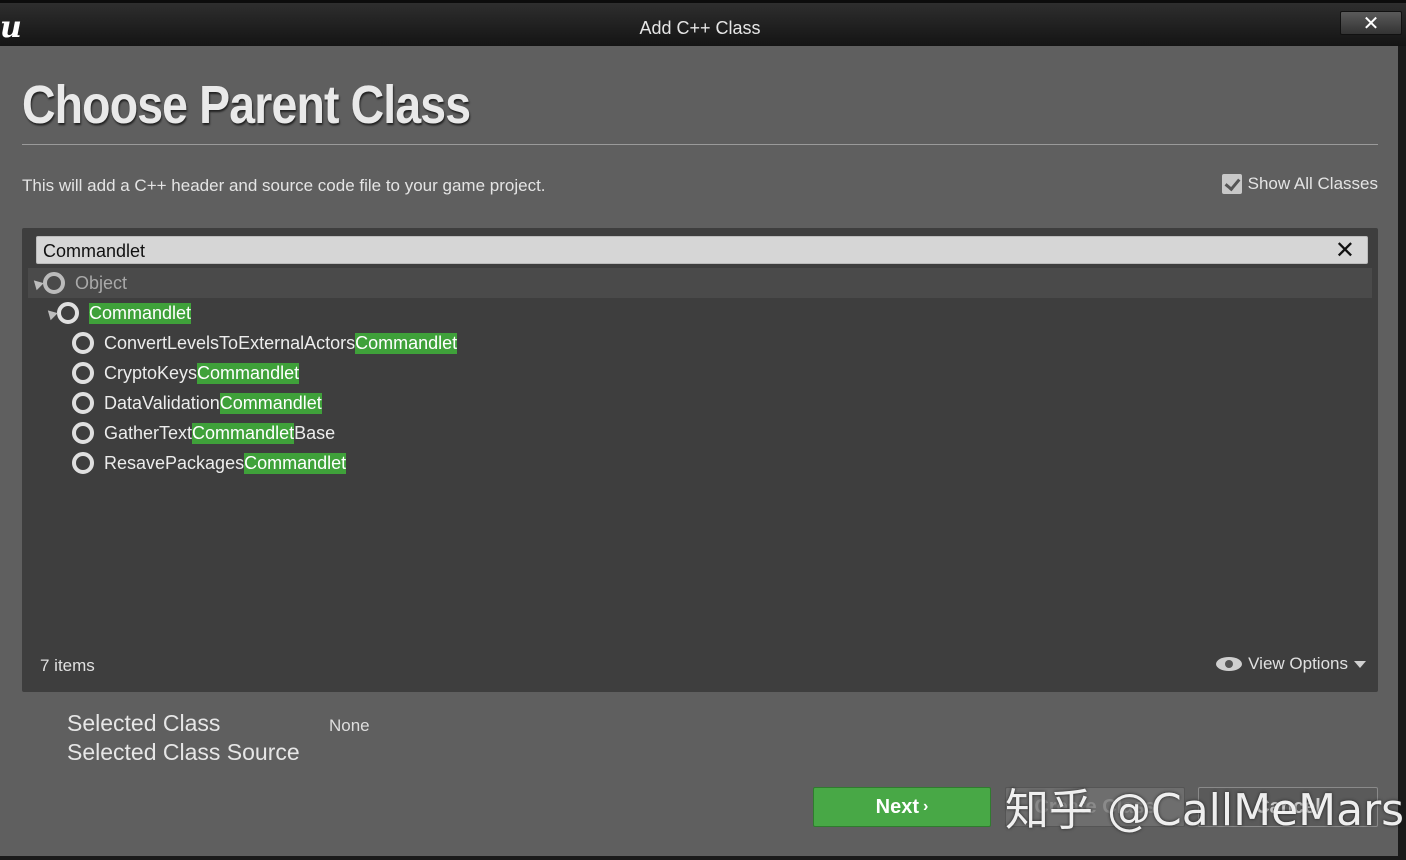  Describe the element at coordinates (174, 462) in the screenshot. I see `label-prefix: ResavePackages` at that location.